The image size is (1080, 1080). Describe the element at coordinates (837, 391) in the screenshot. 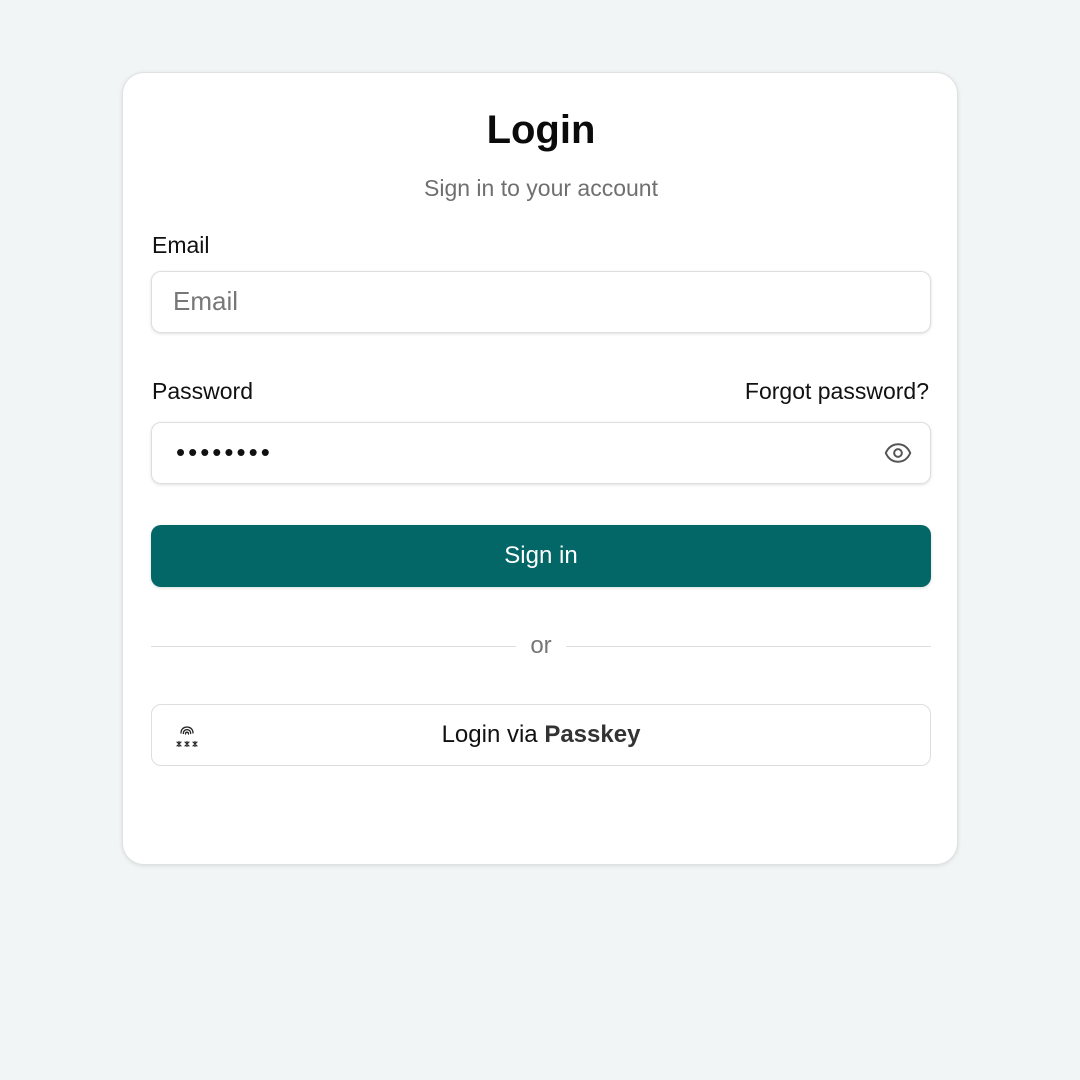

I see `forgot-password-link: Forgot password?` at that location.